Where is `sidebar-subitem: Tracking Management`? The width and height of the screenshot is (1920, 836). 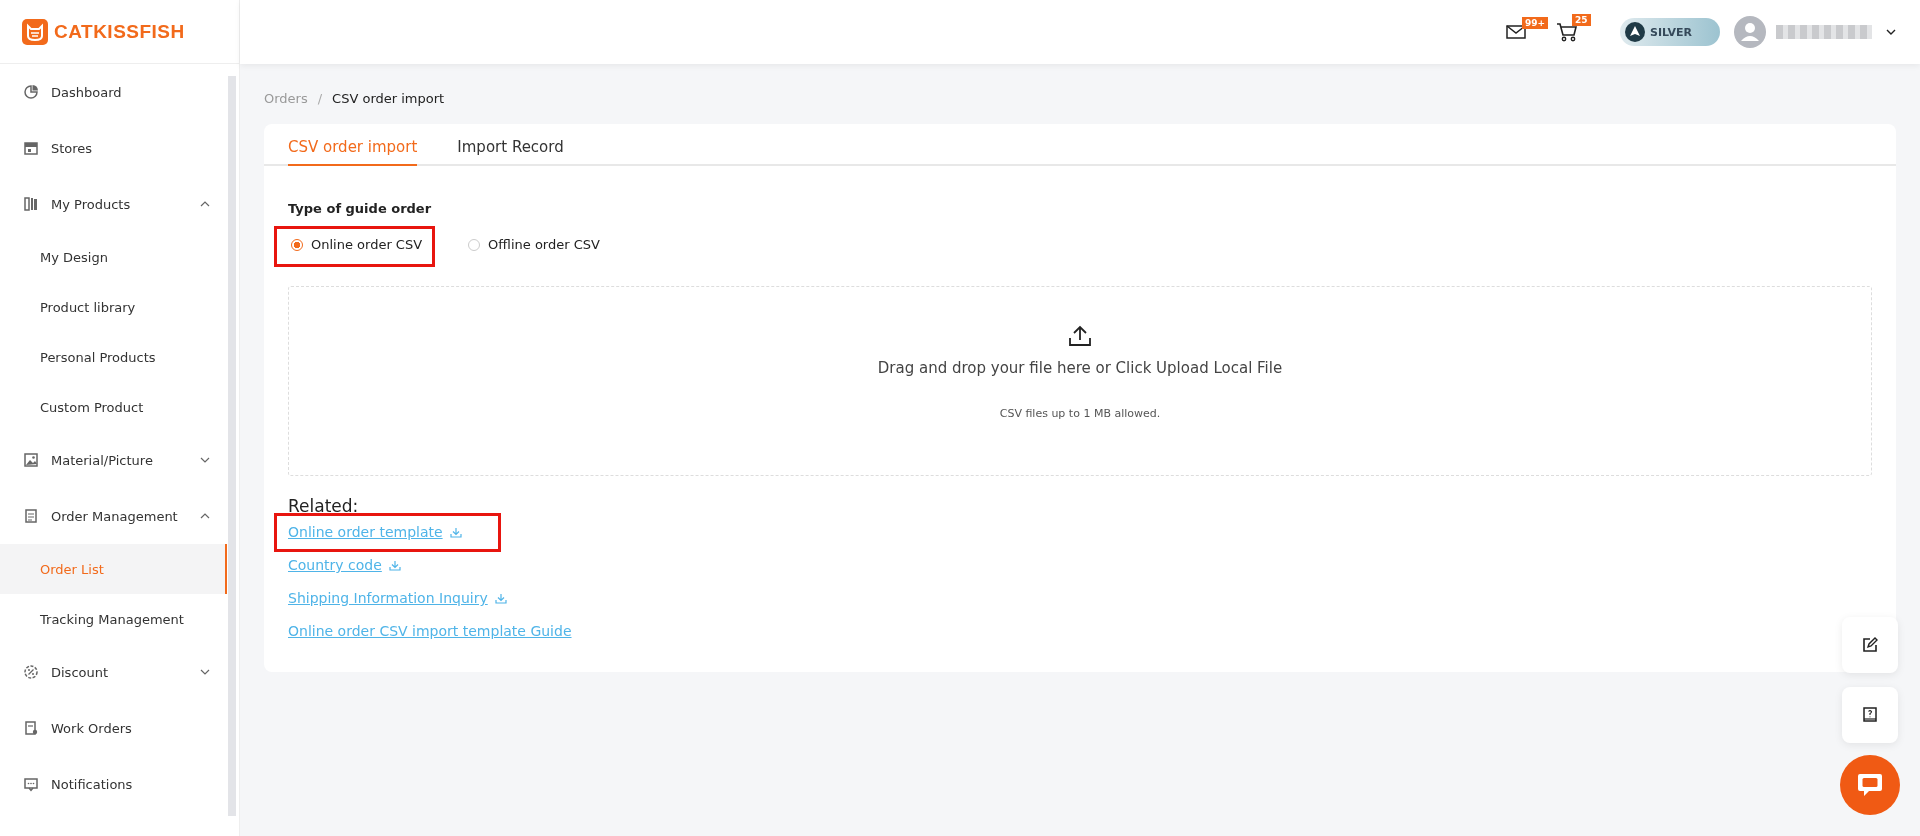 sidebar-subitem: Tracking Management is located at coordinates (113, 619).